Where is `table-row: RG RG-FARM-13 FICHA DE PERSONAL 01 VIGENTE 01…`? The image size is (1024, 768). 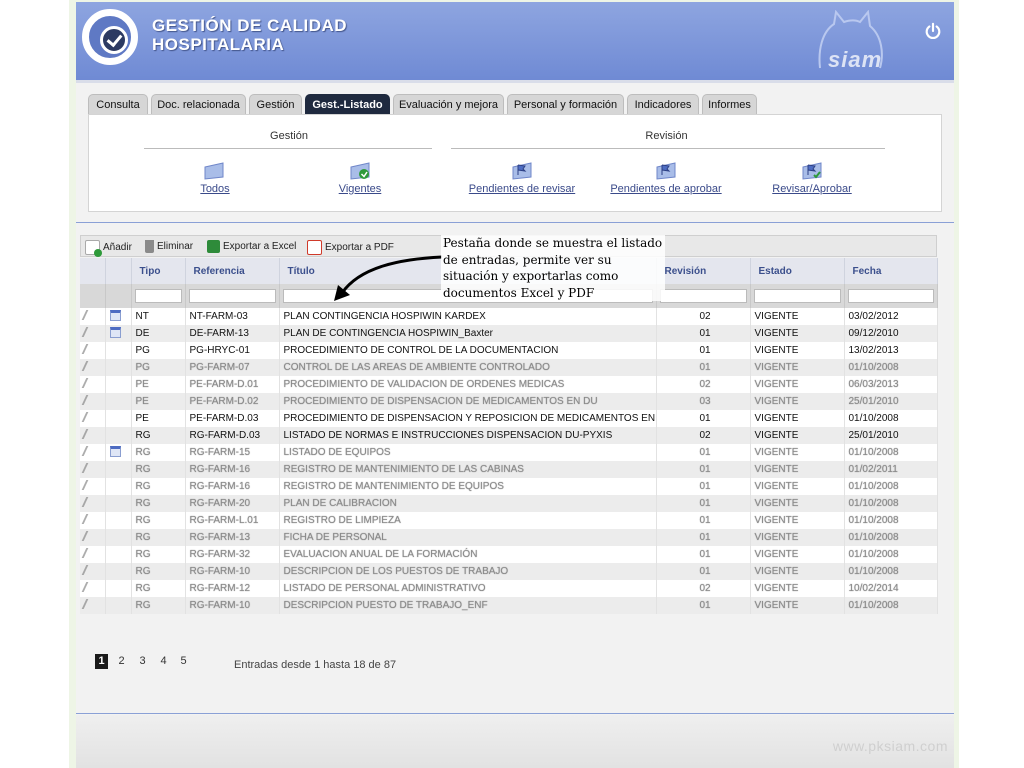 table-row: RG RG-FARM-13 FICHA DE PERSONAL 01 VIGENTE 01… is located at coordinates (509, 537).